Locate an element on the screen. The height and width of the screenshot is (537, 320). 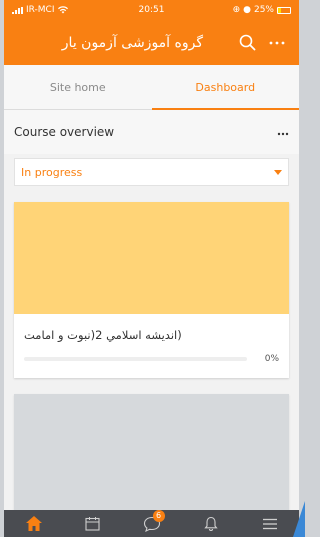
bottom-nav: 6 is located at coordinates (151, 523).